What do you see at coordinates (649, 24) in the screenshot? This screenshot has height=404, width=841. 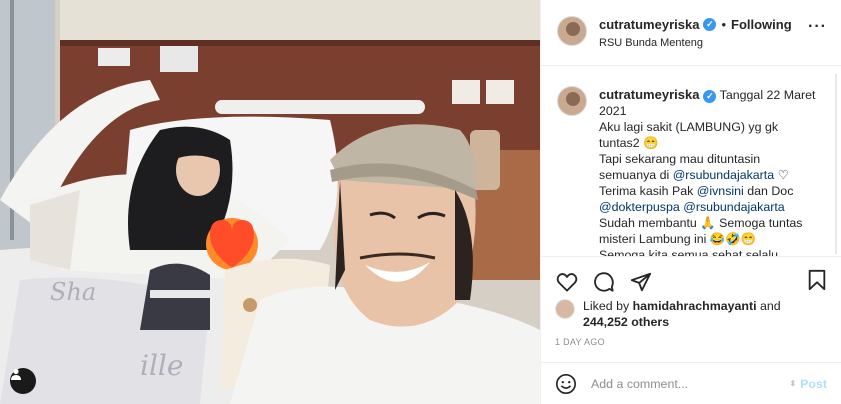 I see `header-username: cutratumeyriska` at bounding box center [649, 24].